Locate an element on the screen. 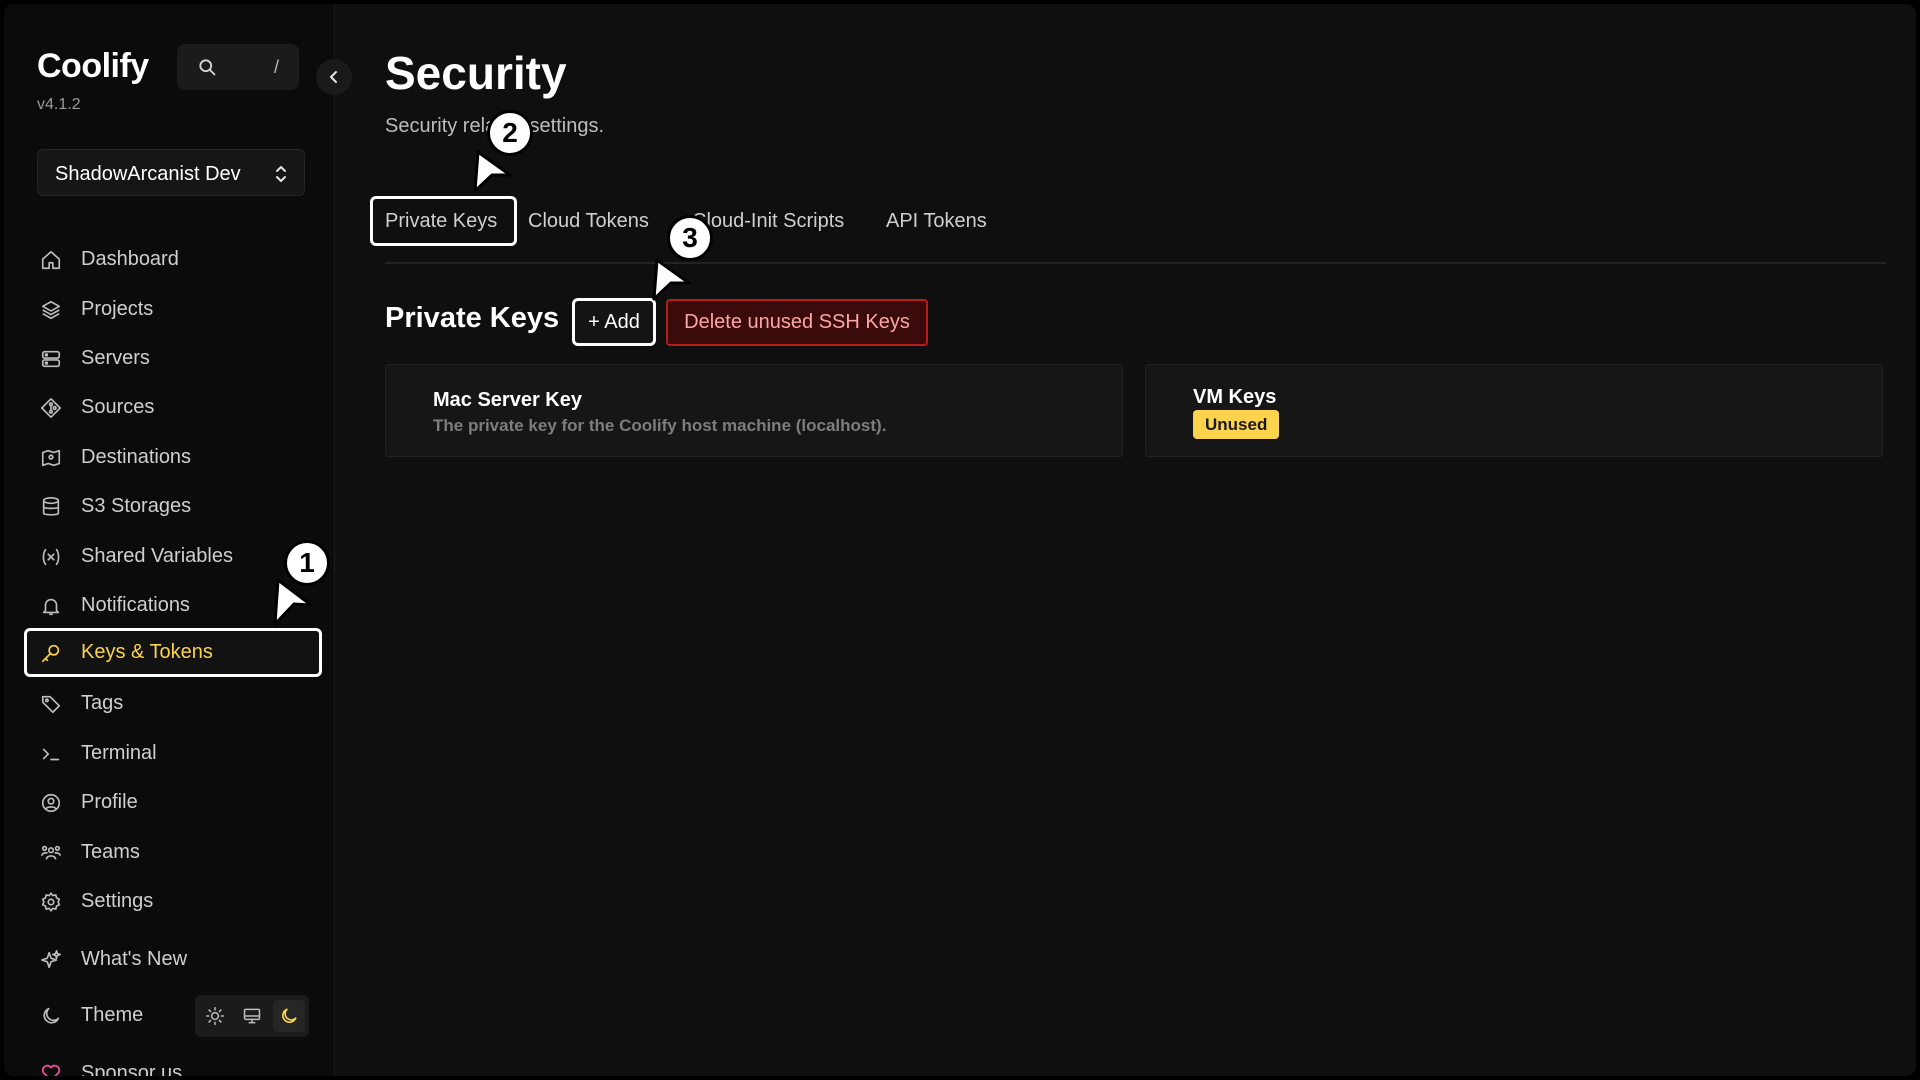 The height and width of the screenshot is (1080, 1920). database-icon is located at coordinates (51, 506).